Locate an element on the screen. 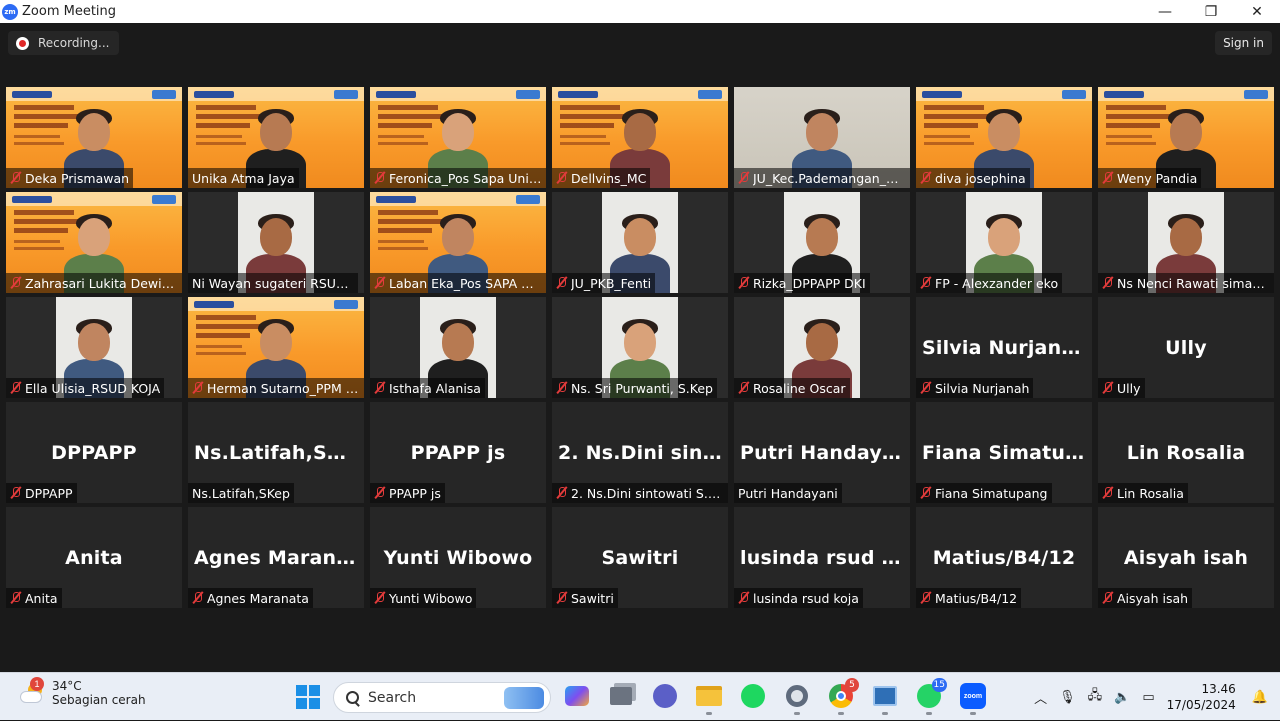  participant-tile: DPPAPP DPPAPP is located at coordinates (94, 452).